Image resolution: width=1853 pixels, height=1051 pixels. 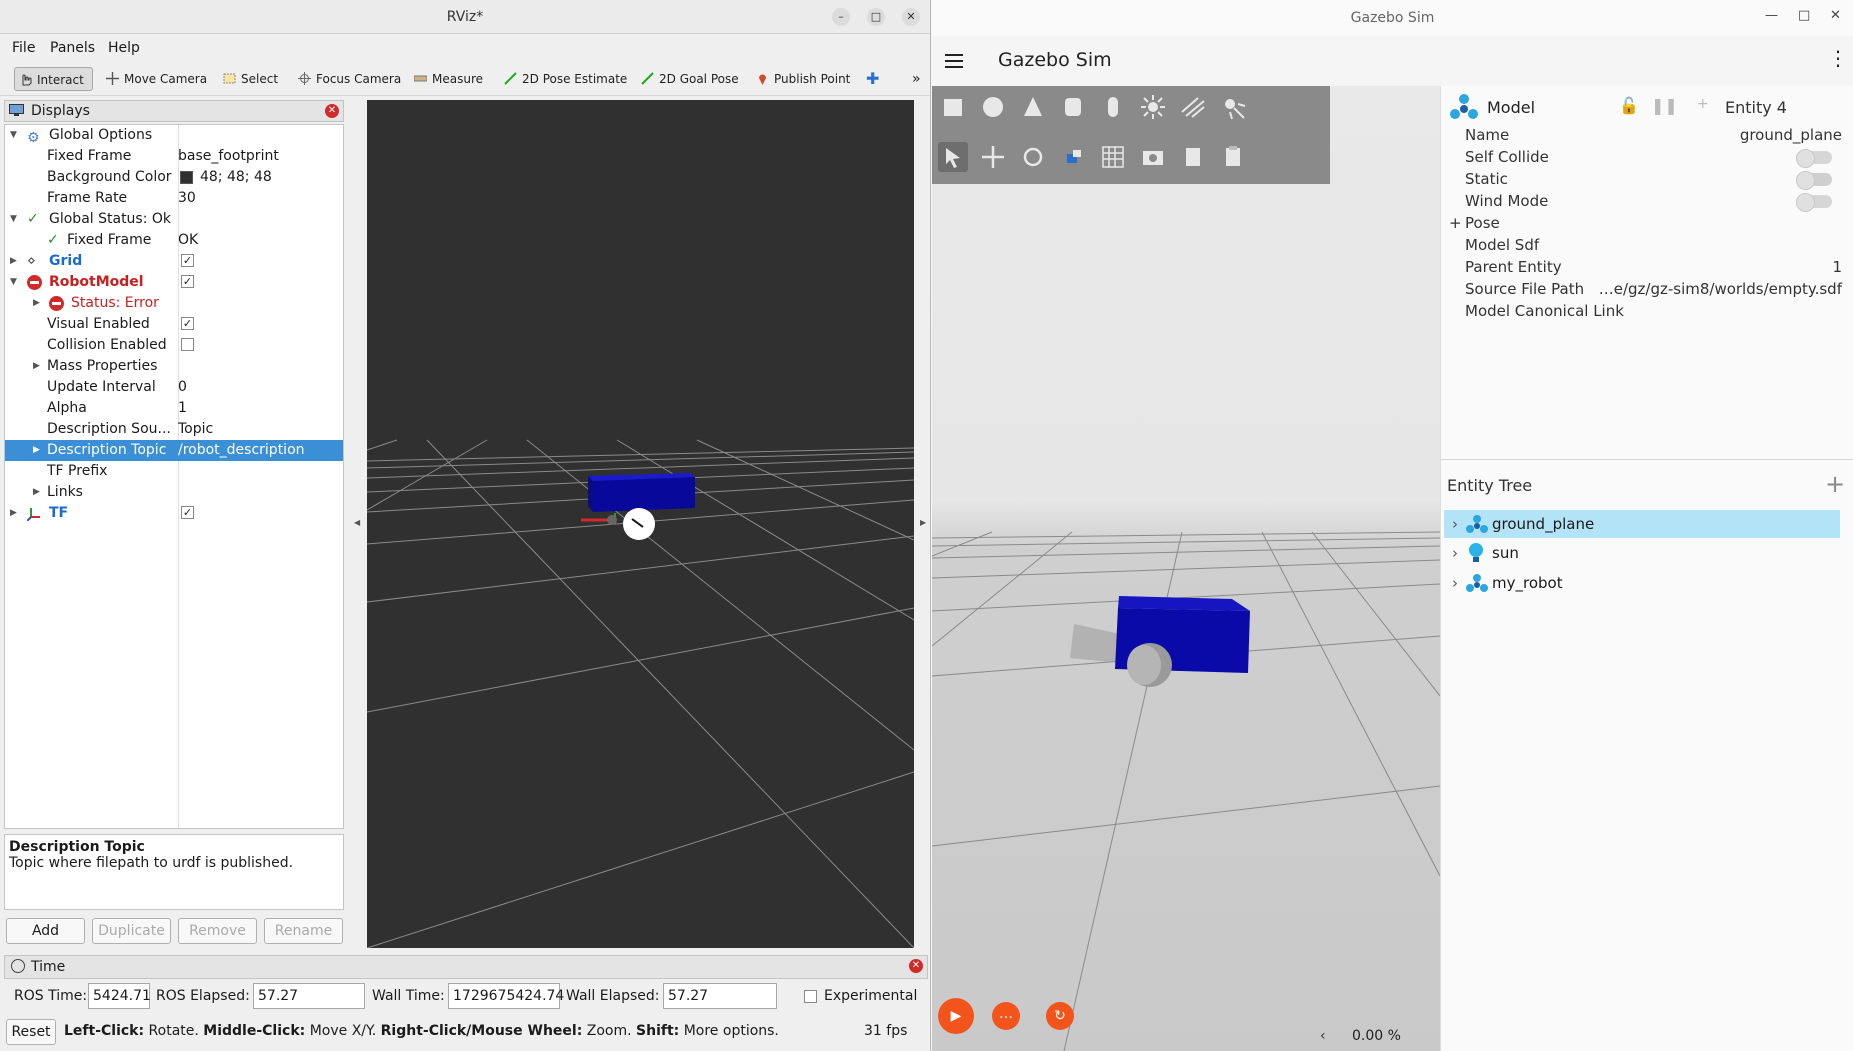 What do you see at coordinates (1193, 107) in the screenshot?
I see `directional-light-icon` at bounding box center [1193, 107].